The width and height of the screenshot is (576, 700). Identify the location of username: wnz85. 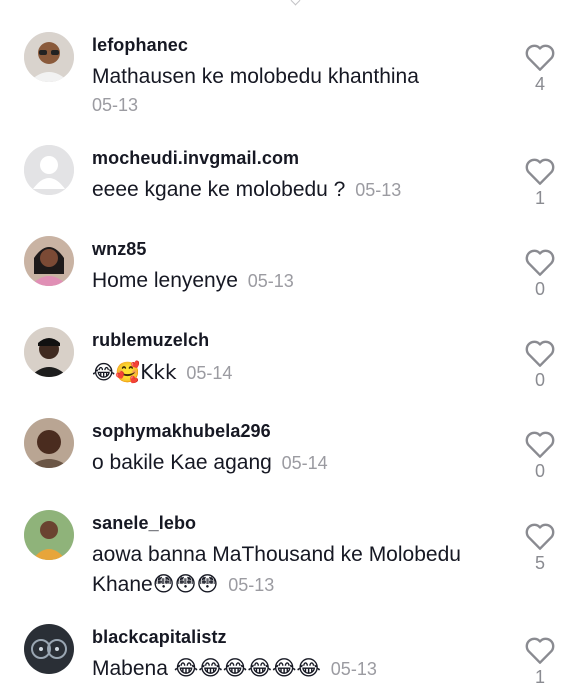
(119, 249).